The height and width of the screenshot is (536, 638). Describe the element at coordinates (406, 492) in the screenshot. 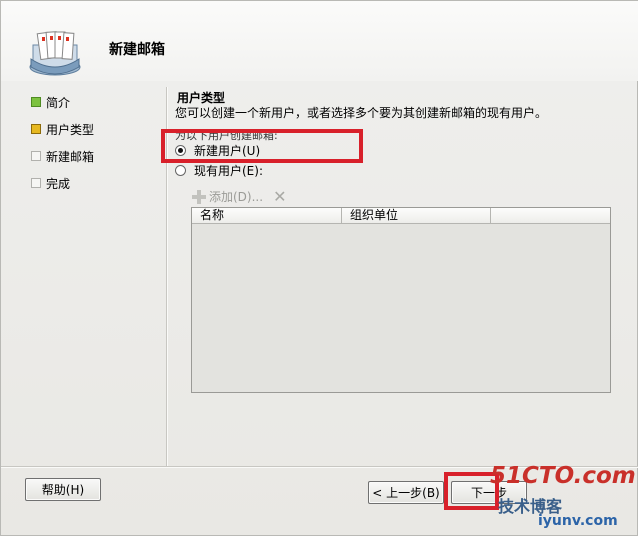

I see `back-button: < 上一步(B)` at that location.